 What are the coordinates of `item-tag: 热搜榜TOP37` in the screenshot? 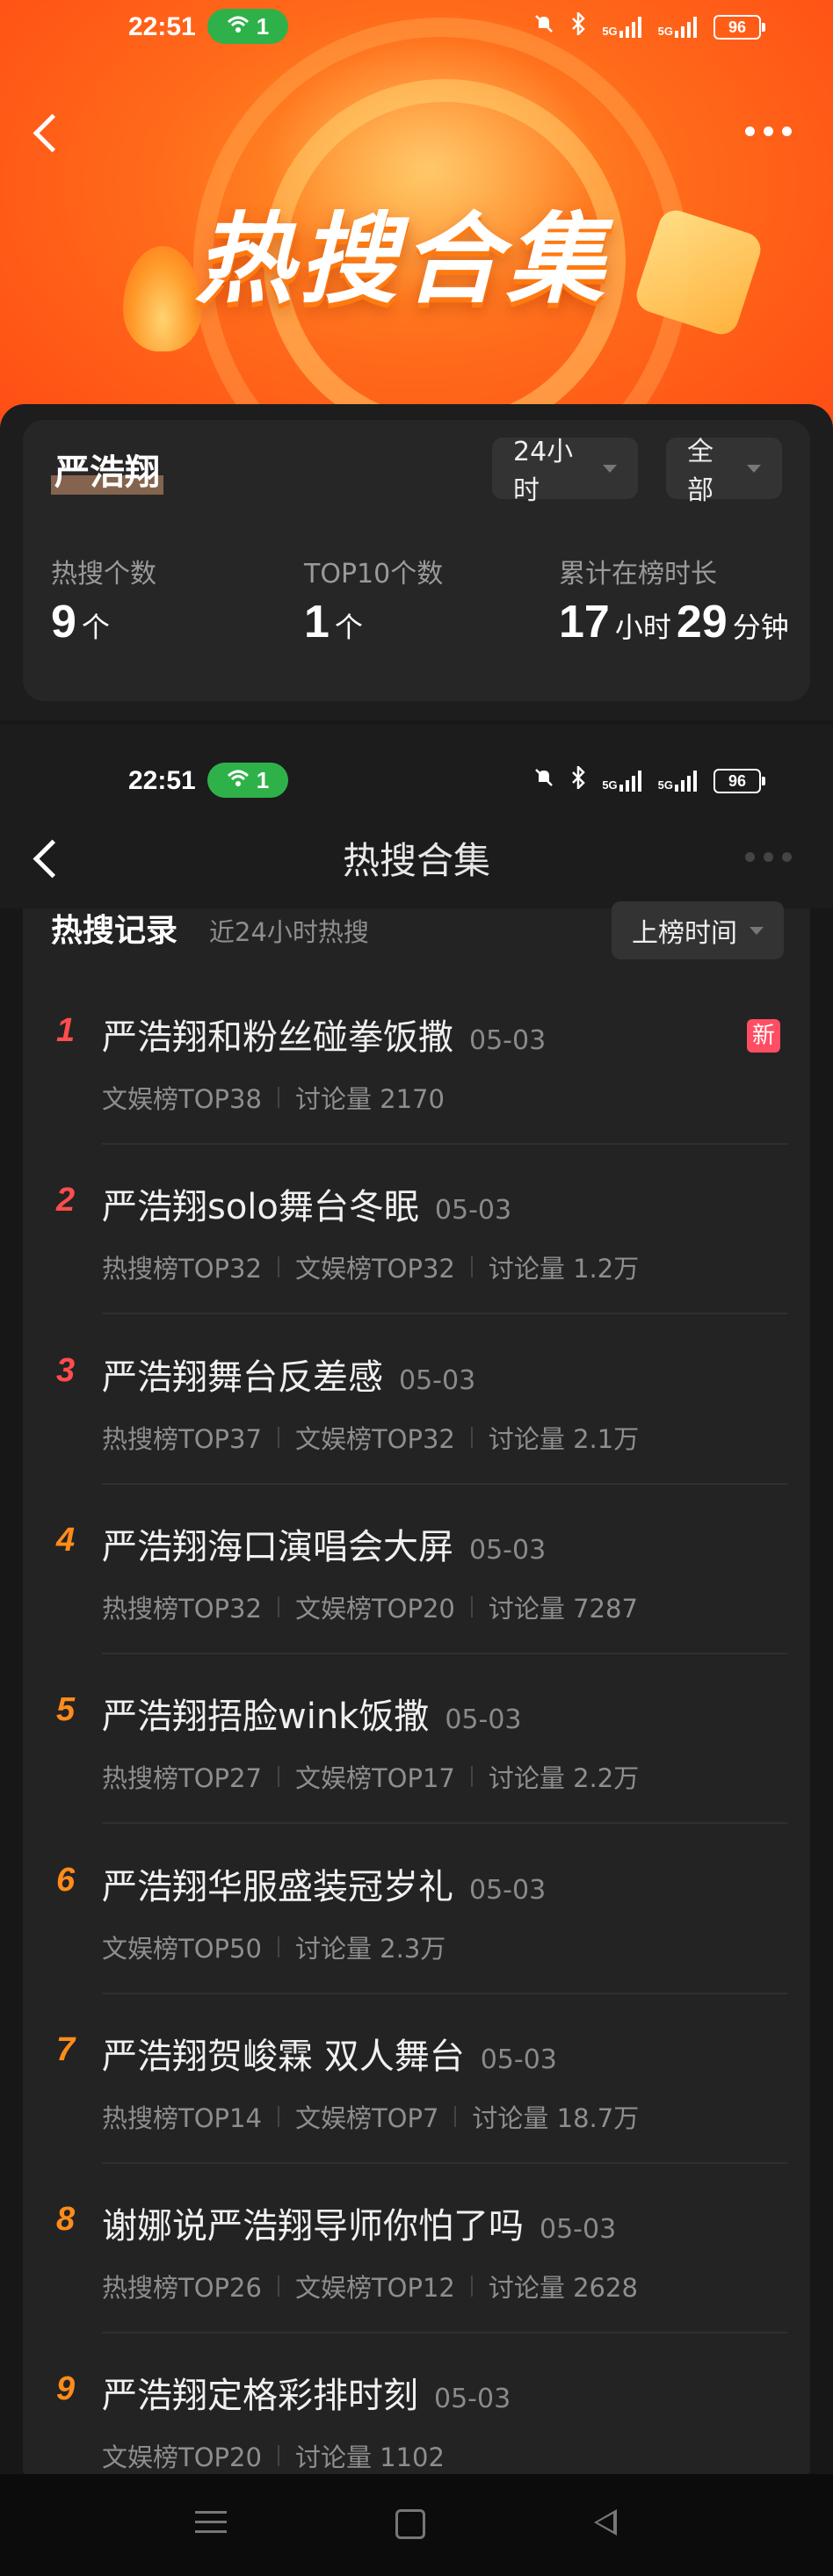 It's located at (182, 1438).